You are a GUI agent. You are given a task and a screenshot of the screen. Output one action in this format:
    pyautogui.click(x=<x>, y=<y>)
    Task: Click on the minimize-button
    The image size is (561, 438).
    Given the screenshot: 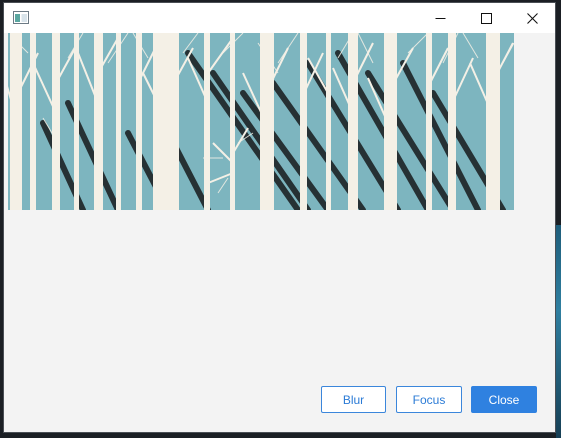 What is the action you would take?
    pyautogui.click(x=440, y=18)
    